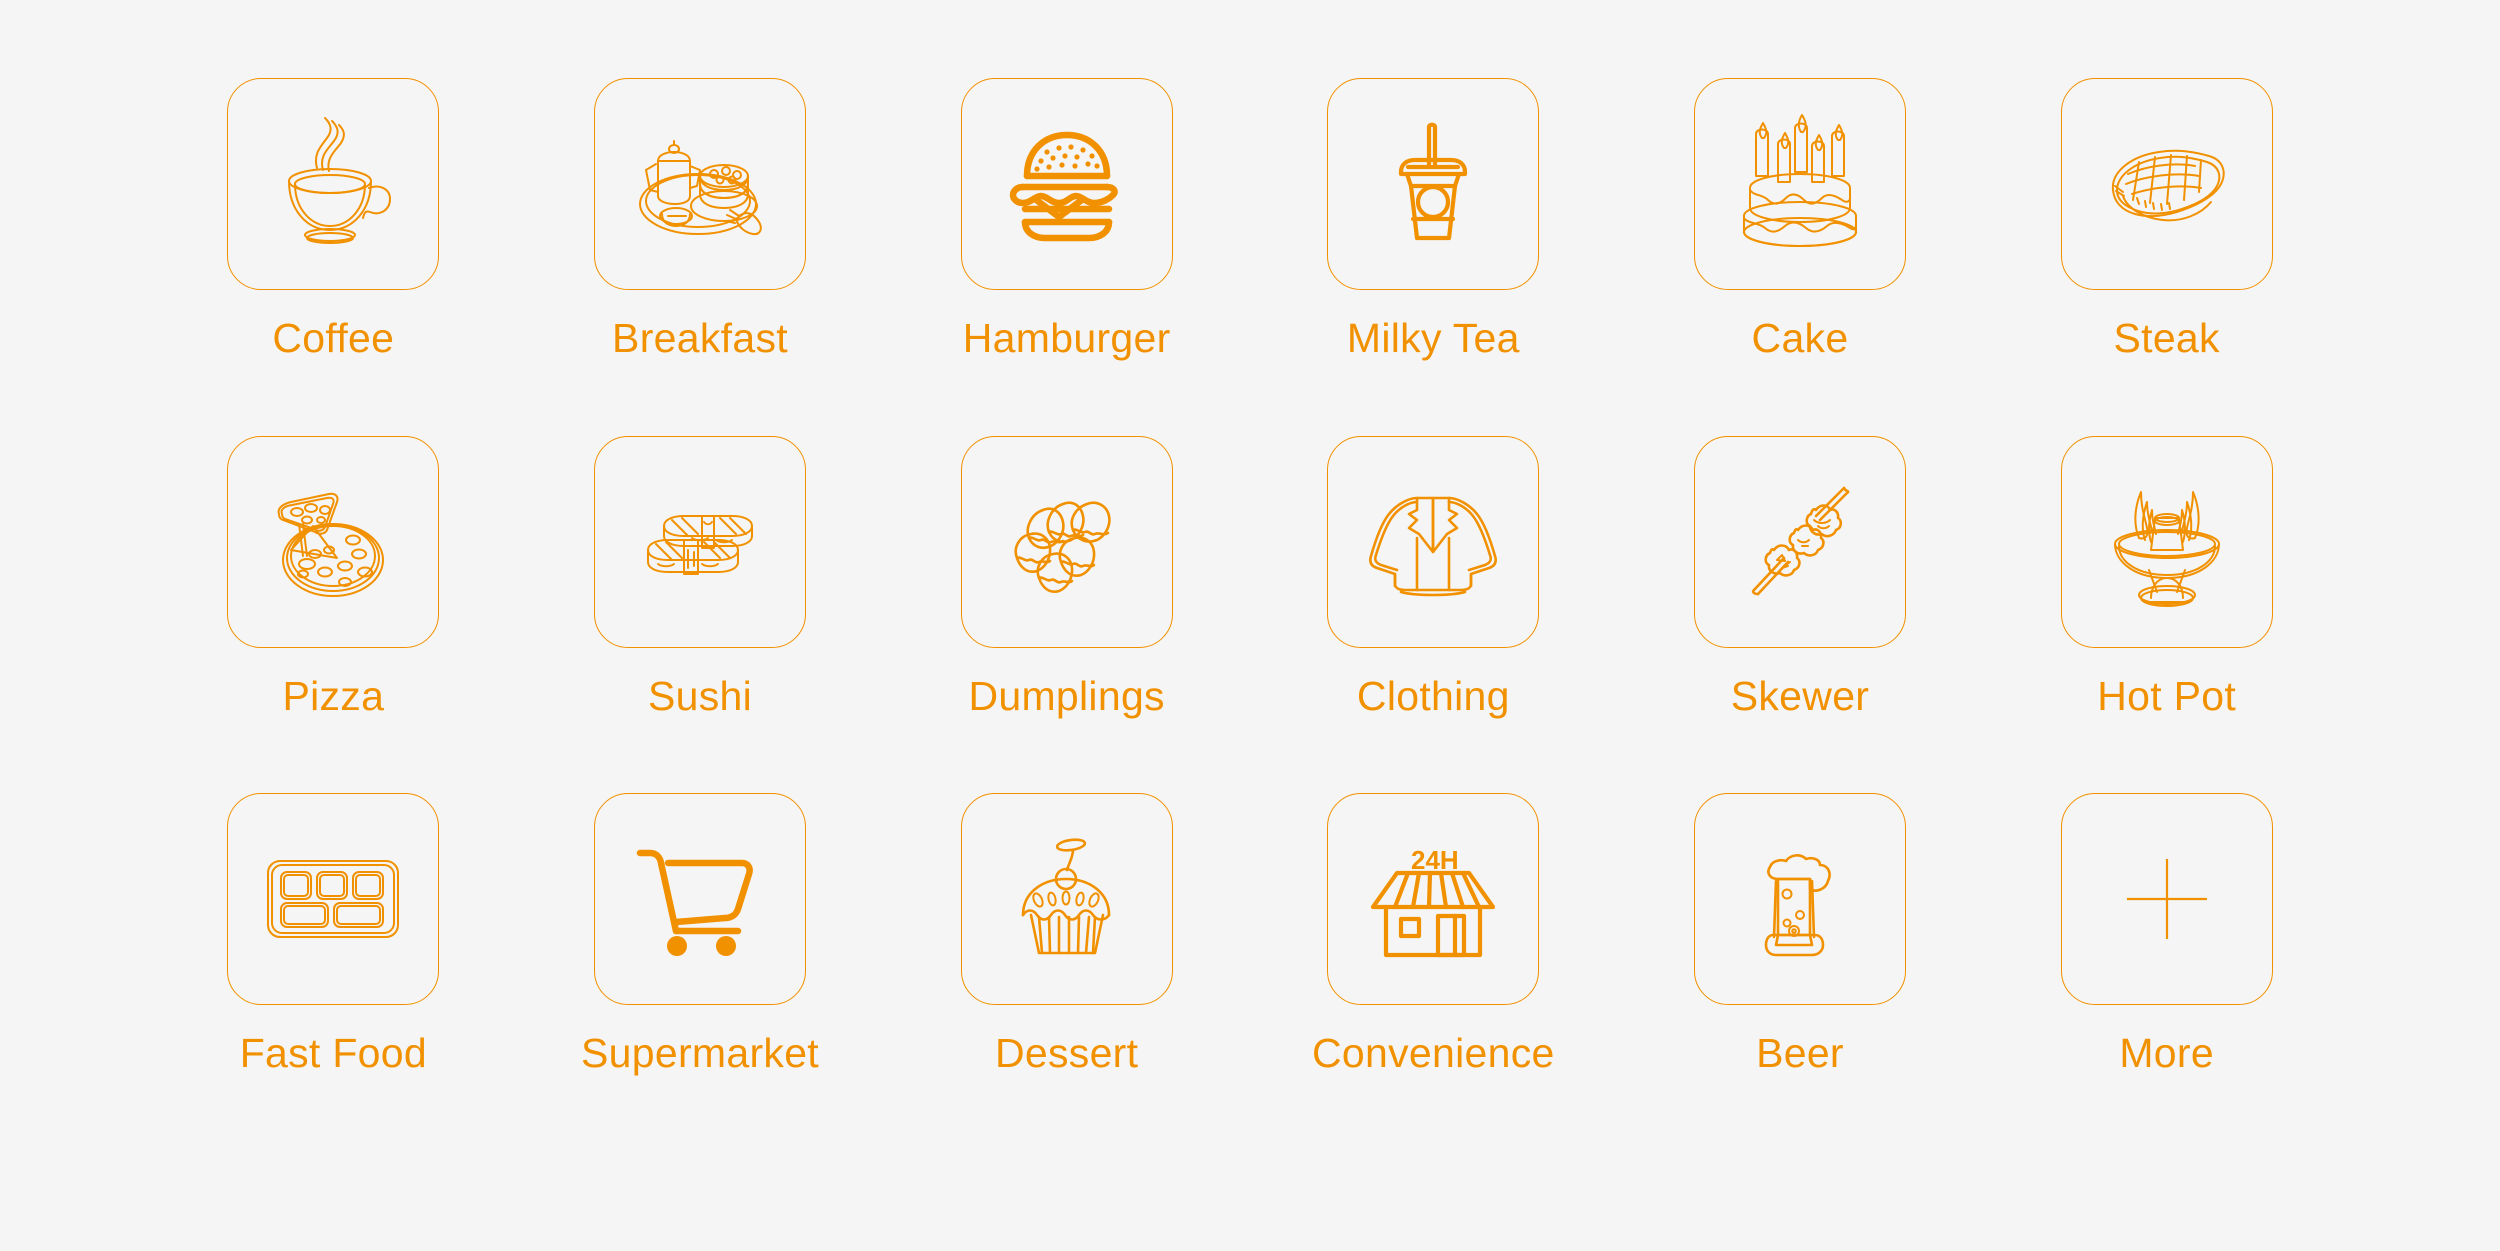  Describe the element at coordinates (1435, 860) in the screenshot. I see `store-sign-text: 24H` at that location.